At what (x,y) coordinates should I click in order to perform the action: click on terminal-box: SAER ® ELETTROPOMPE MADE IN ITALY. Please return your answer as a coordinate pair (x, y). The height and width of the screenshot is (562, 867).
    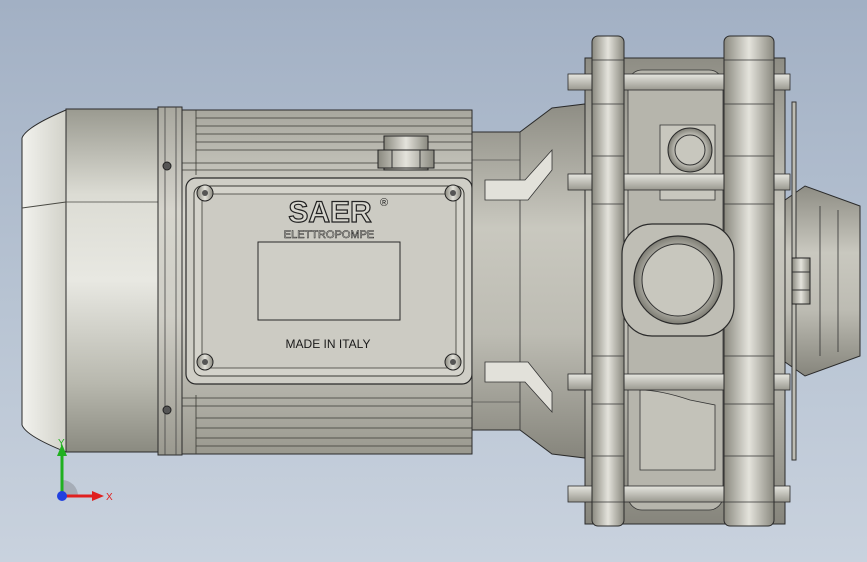
    Looking at the image, I should click on (329, 281).